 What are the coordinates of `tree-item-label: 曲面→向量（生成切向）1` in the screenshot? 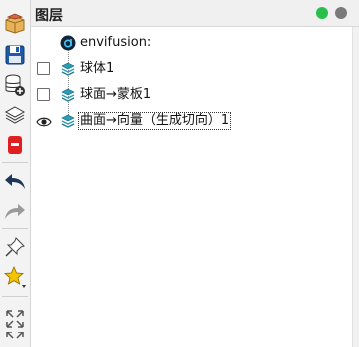 It's located at (155, 121).